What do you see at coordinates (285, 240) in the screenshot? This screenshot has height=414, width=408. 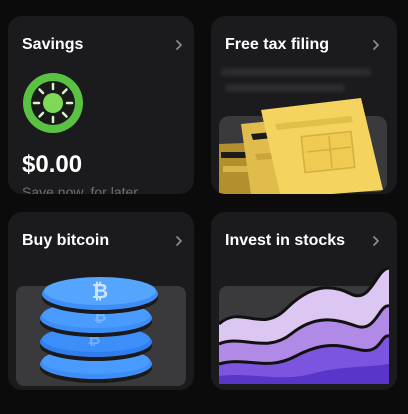 I see `invest-stocks-title: Invest in stocks` at bounding box center [285, 240].